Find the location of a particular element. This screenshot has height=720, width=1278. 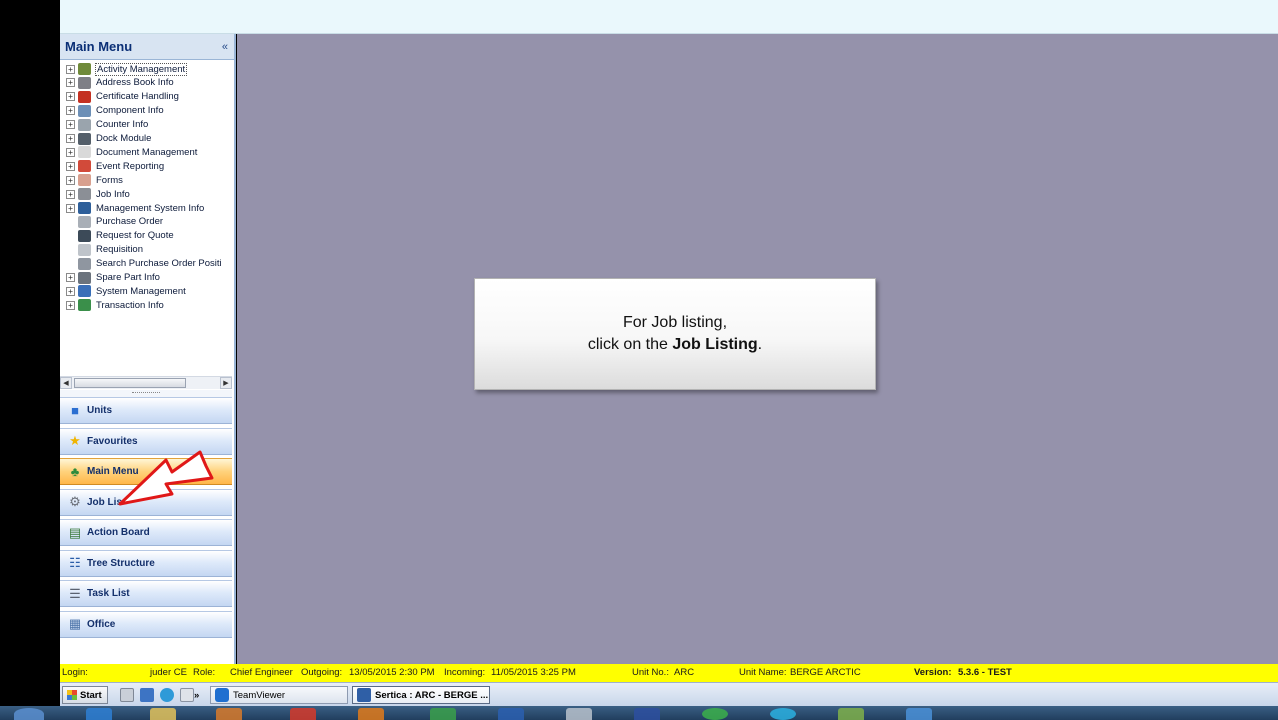

tree-item: Search Purchase Order Positi is located at coordinates (141, 264).